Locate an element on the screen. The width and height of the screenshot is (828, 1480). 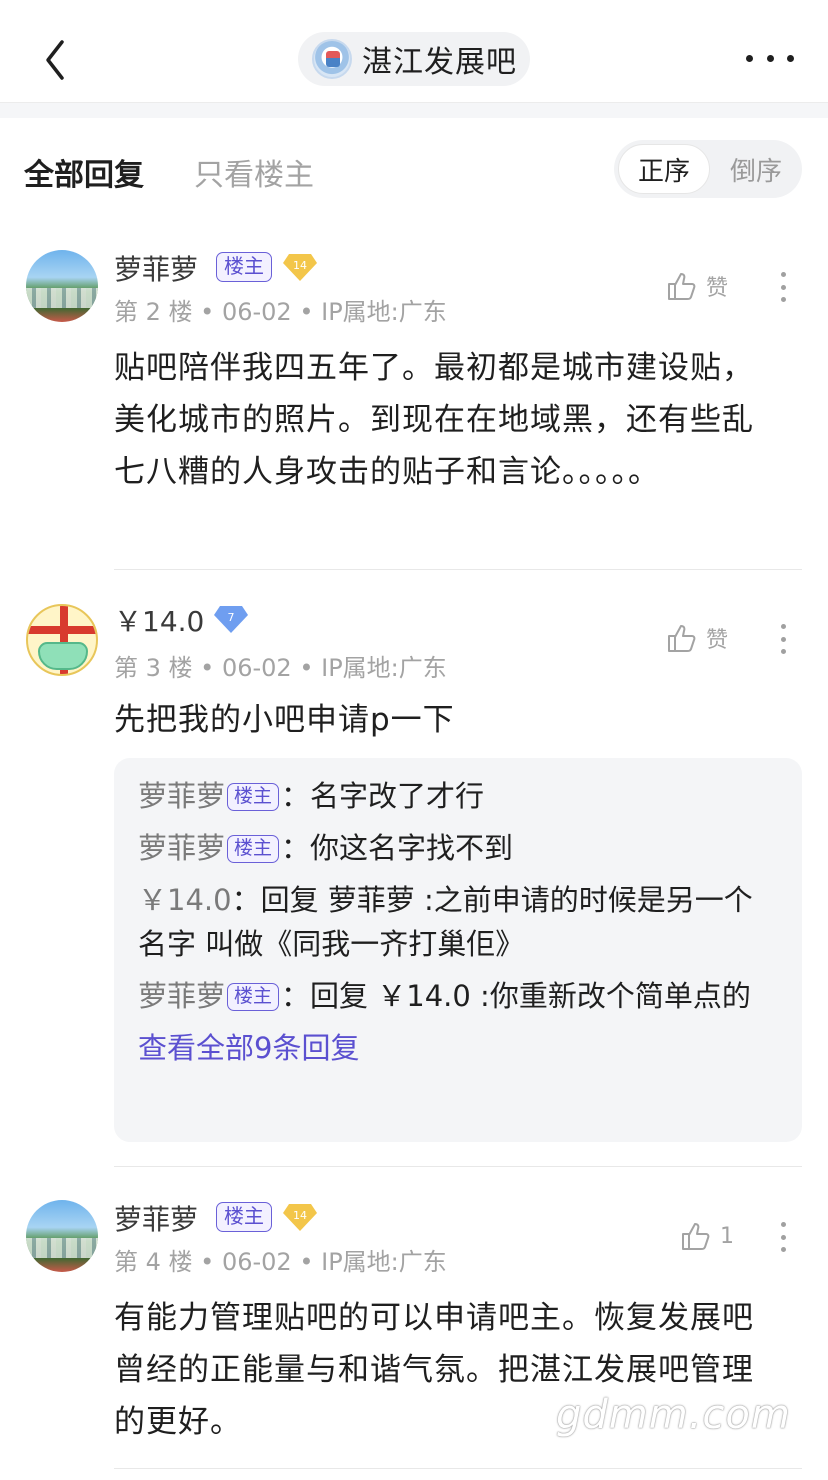
floor-number: 第 4 楼 is located at coordinates (153, 1262).